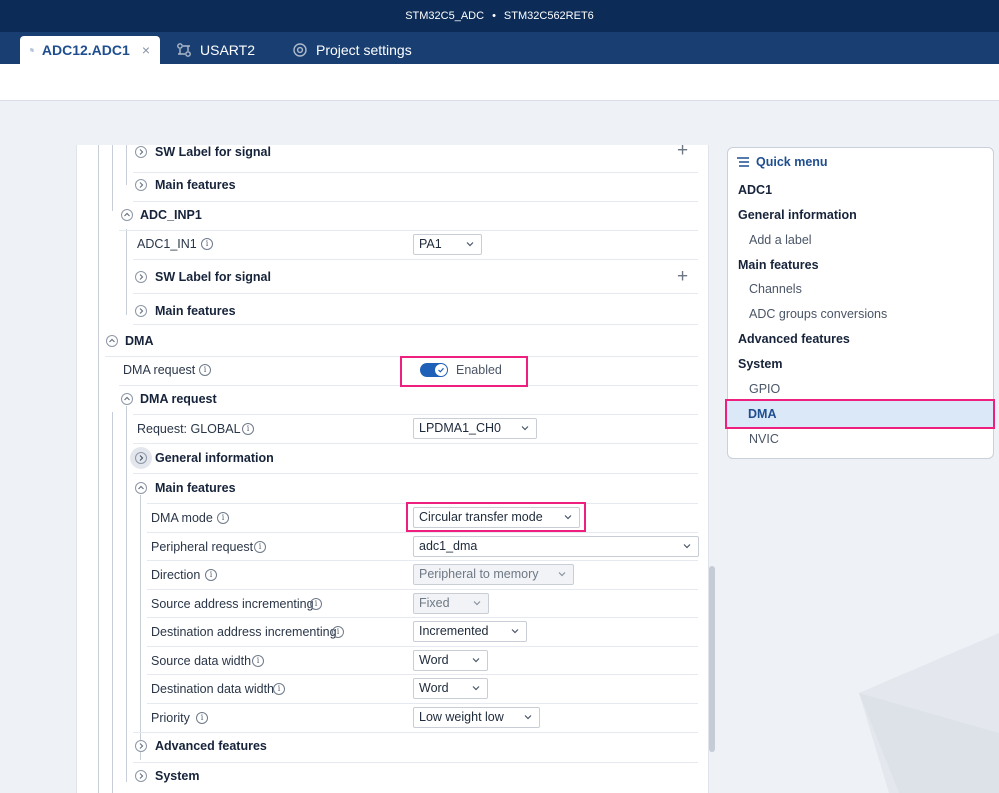  I want to click on pin-label: ADC1_IN1, so click(167, 244).